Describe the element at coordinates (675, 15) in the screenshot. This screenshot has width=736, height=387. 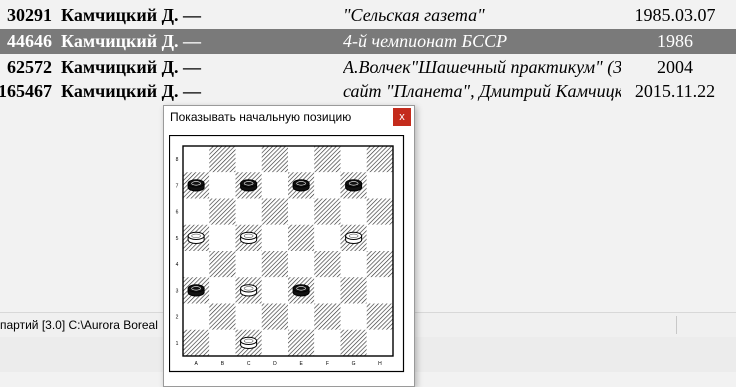
I see `game-date: 1985.03.07` at that location.